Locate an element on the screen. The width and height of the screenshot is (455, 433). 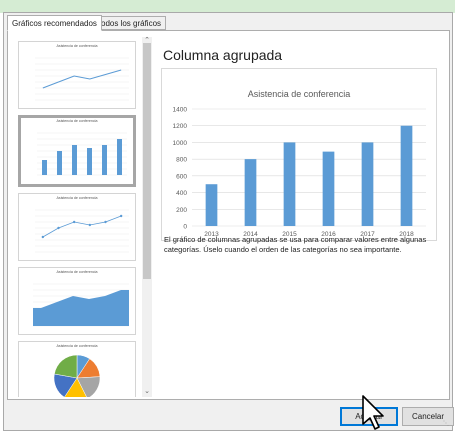
thumbnail-line-markers-preview is located at coordinates (82, 231).